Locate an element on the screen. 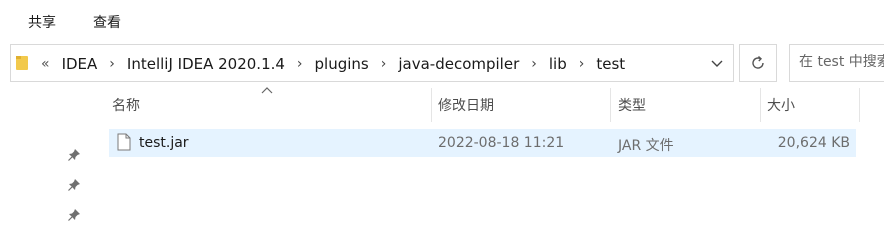 This screenshot has height=240, width=884. refresh-button is located at coordinates (758, 63).